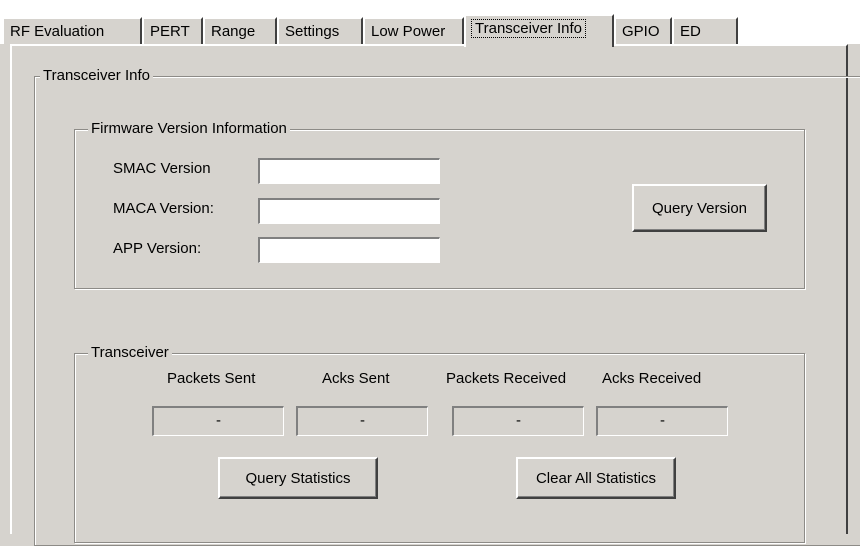  I want to click on tab-label: RF Evaluation, so click(57, 31).